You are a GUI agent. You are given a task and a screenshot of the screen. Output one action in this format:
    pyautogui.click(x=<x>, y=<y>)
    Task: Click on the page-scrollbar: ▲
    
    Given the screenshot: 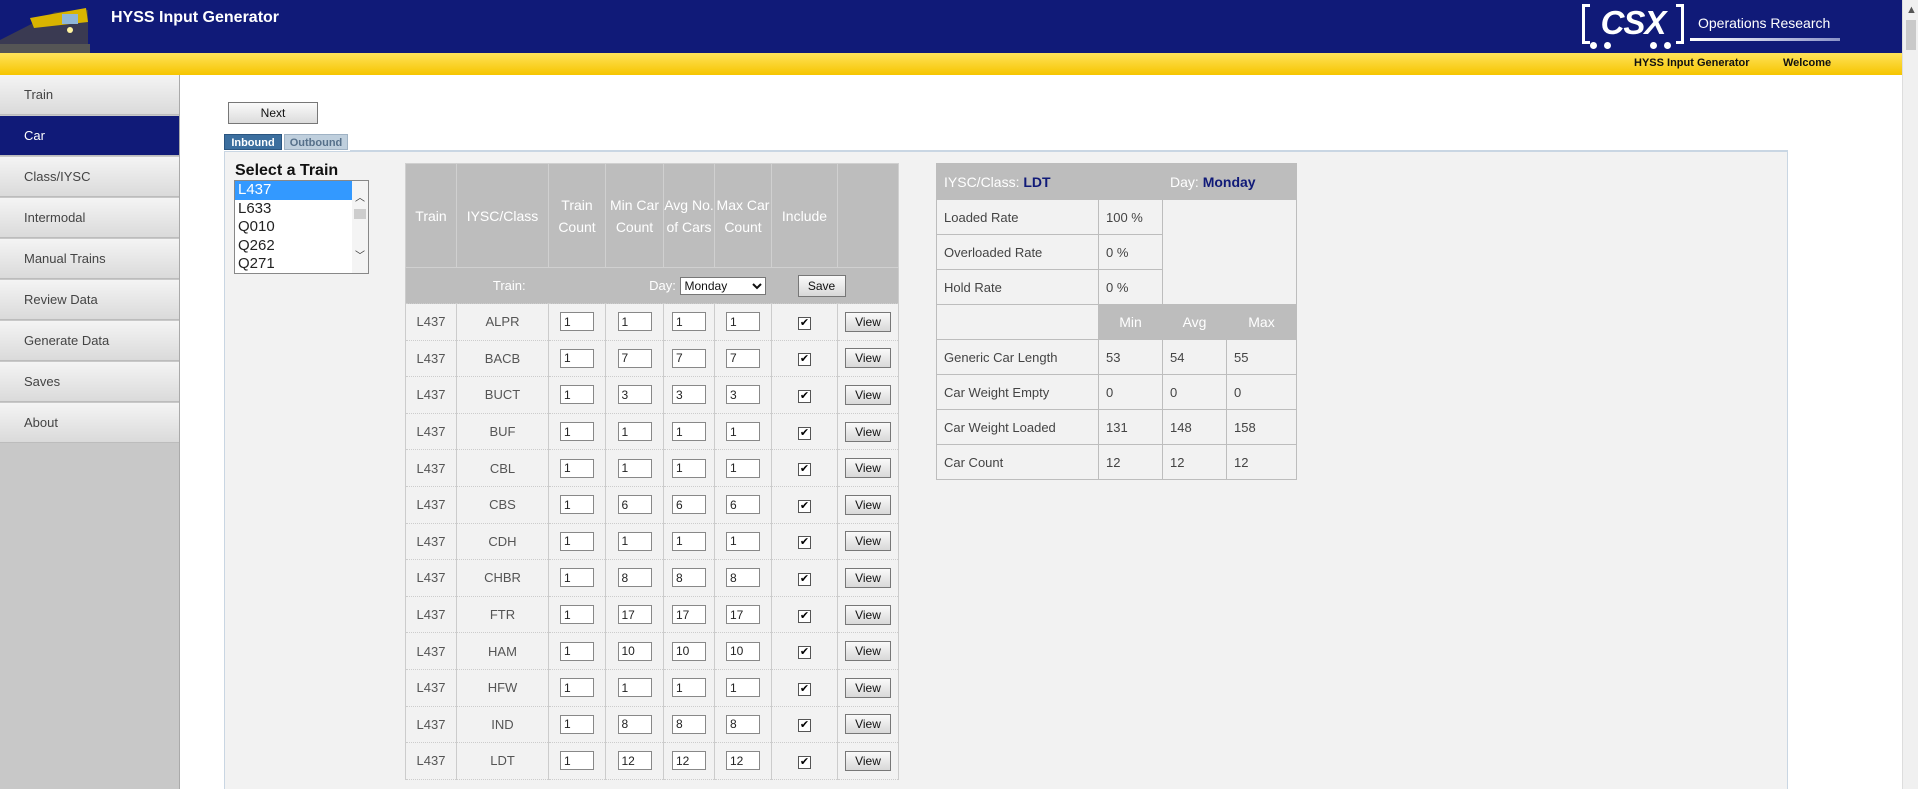 What is the action you would take?
    pyautogui.click(x=1910, y=394)
    